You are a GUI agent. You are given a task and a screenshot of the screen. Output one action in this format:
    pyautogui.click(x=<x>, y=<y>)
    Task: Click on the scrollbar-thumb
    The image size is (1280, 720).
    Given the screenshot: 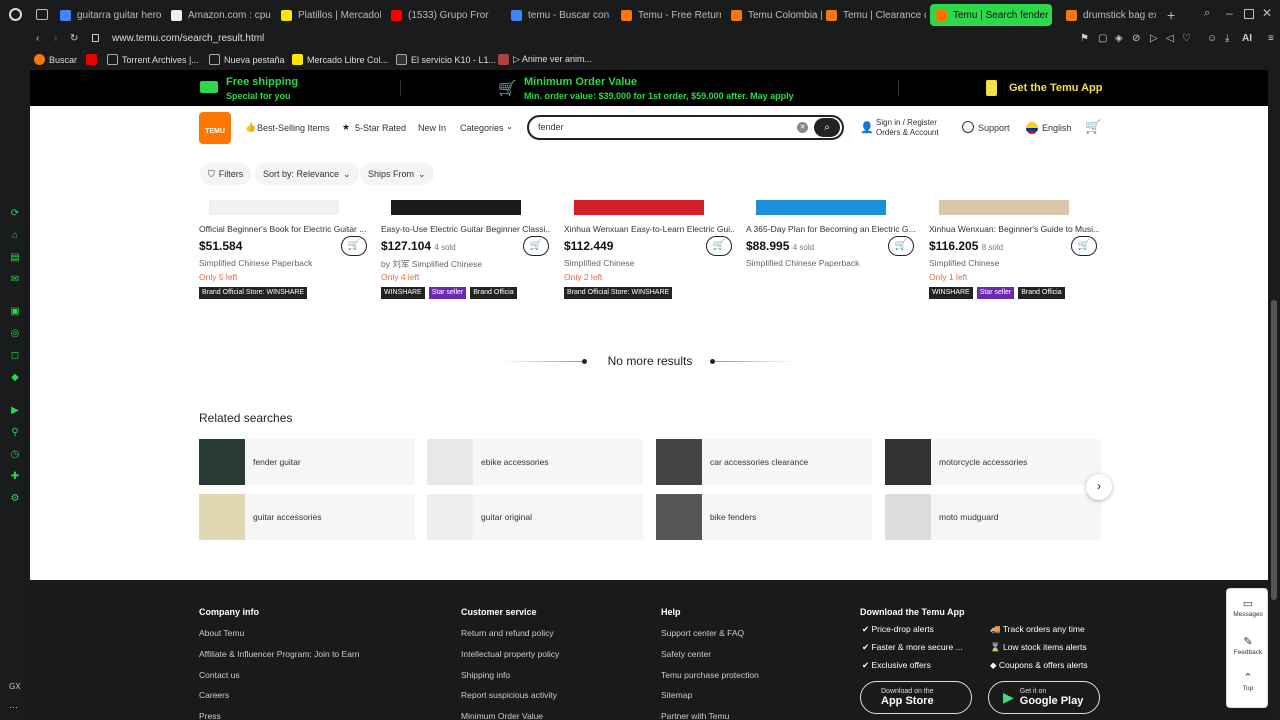 What is the action you would take?
    pyautogui.click(x=1274, y=450)
    